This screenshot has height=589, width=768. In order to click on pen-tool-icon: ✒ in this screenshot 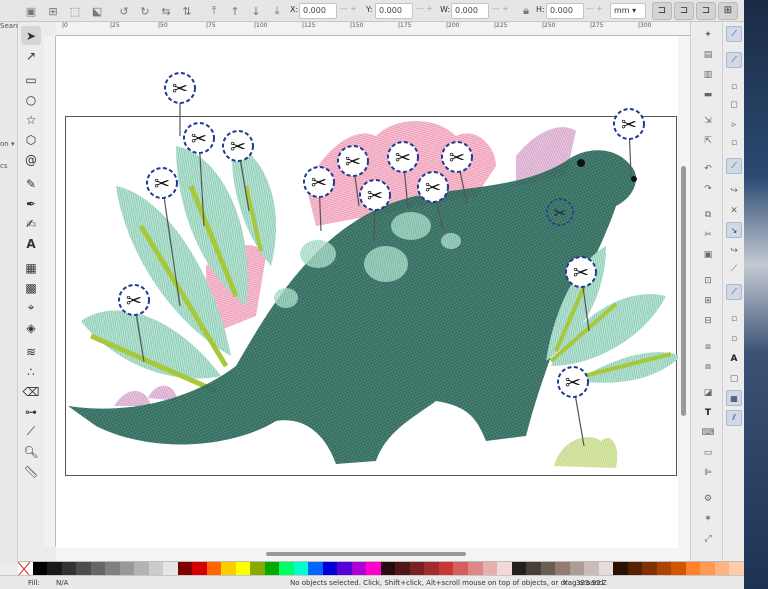, I will do `click(31, 203)`.